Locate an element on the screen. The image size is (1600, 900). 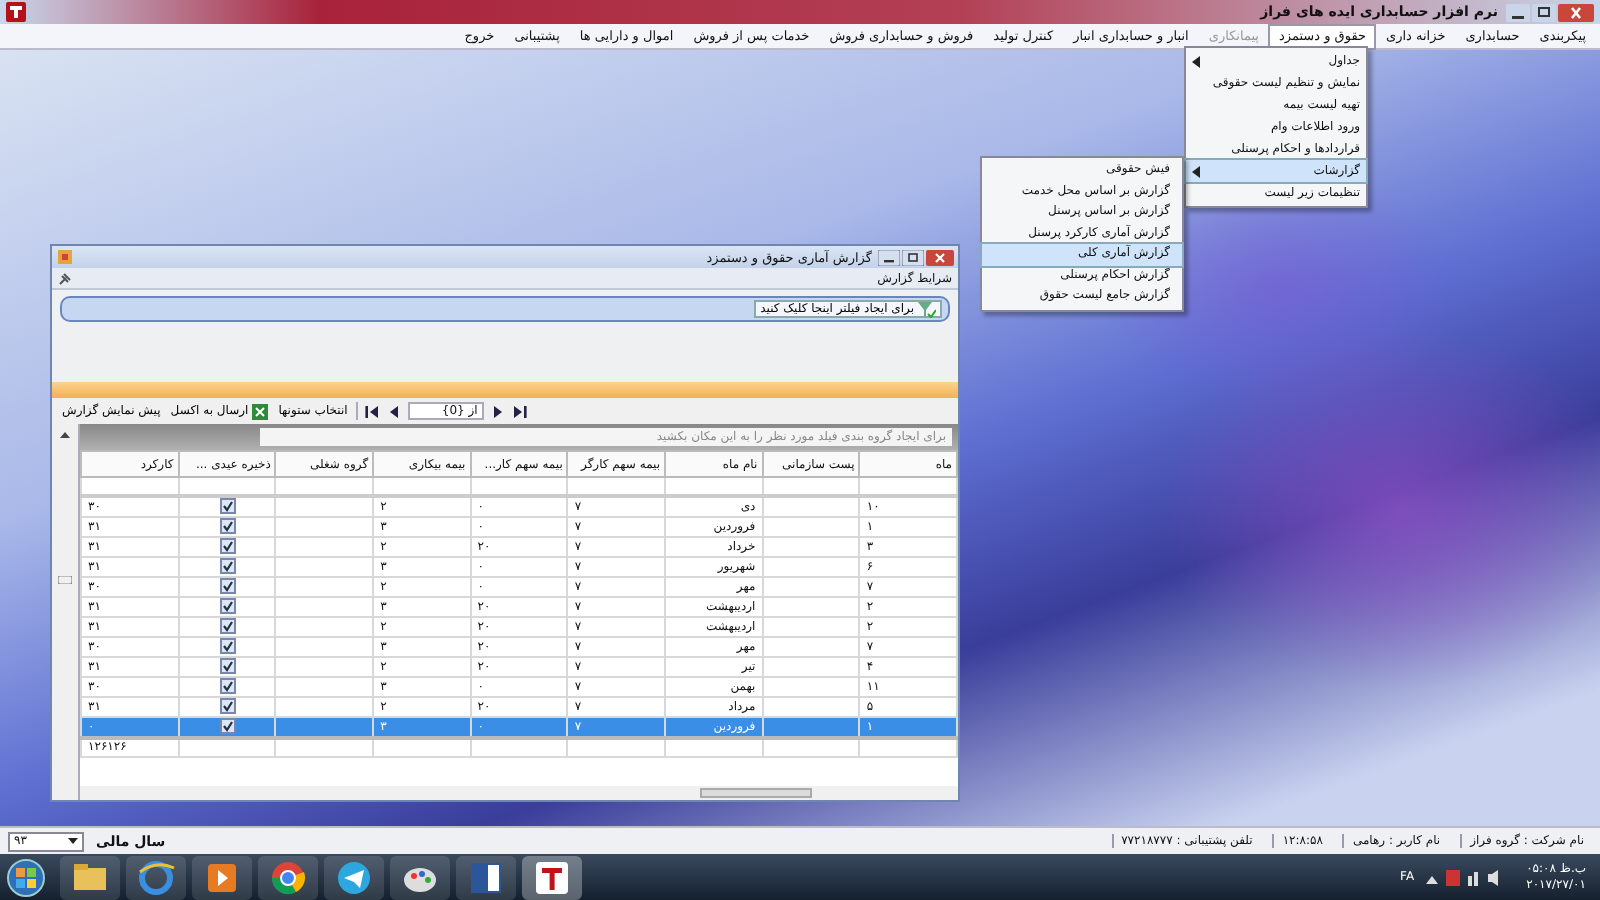
app-logo-icon is located at coordinates (552, 877).